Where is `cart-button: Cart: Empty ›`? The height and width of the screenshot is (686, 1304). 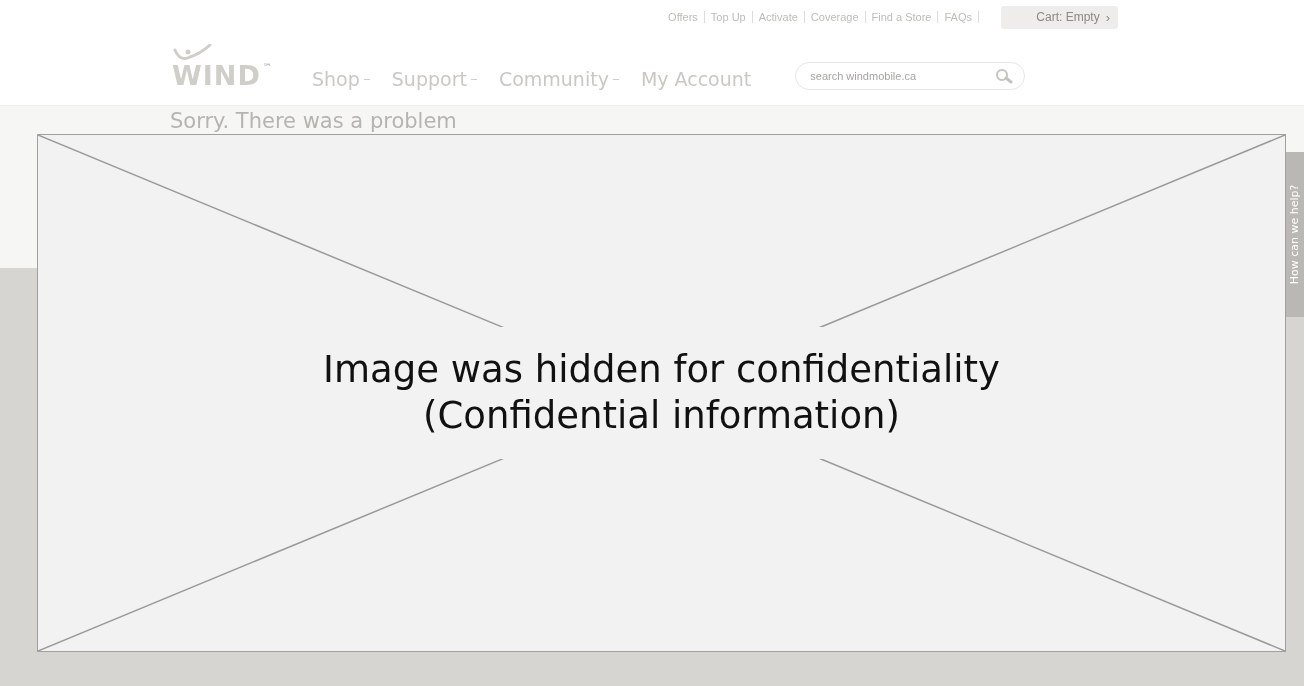 cart-button: Cart: Empty › is located at coordinates (1059, 17).